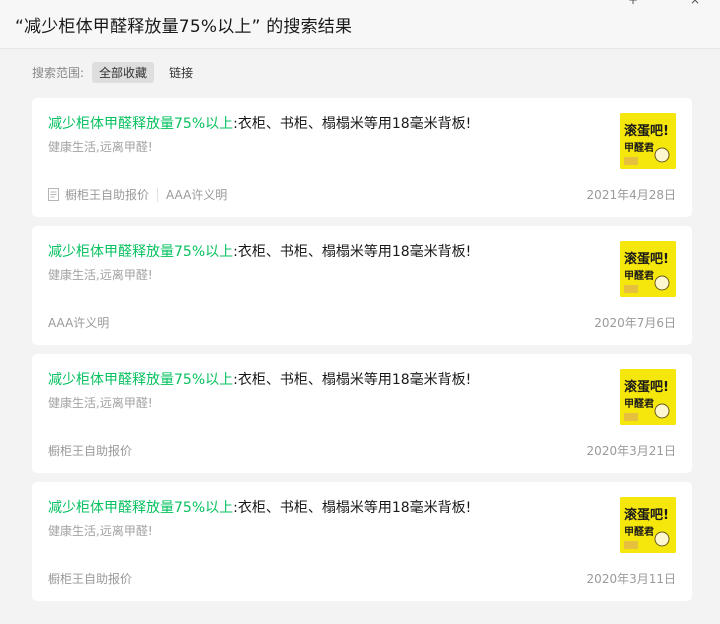 This screenshot has height=624, width=720. I want to click on document-icon, so click(53, 194).